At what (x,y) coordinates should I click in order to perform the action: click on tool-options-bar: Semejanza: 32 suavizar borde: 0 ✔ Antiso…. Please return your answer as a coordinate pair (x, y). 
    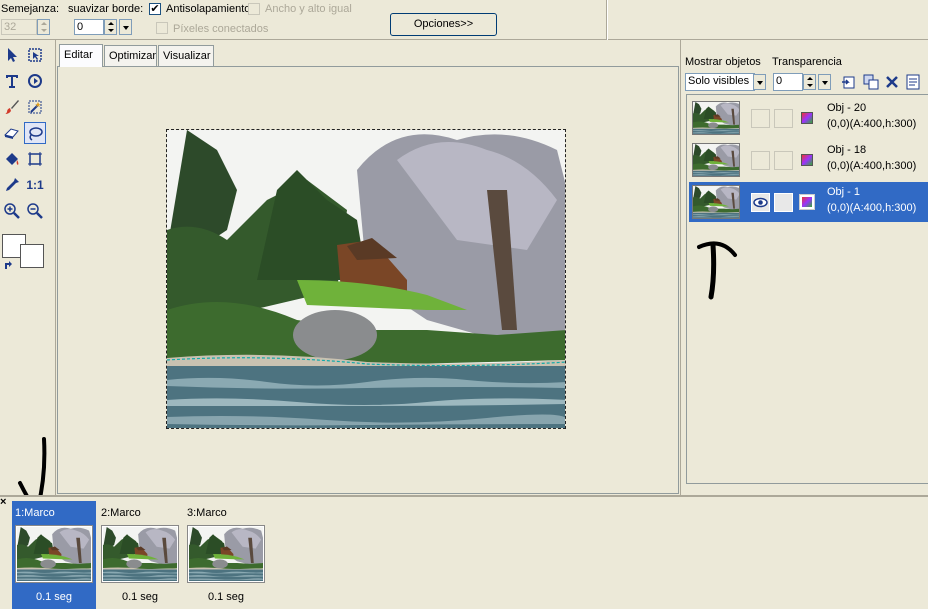
    Looking at the image, I should click on (464, 20).